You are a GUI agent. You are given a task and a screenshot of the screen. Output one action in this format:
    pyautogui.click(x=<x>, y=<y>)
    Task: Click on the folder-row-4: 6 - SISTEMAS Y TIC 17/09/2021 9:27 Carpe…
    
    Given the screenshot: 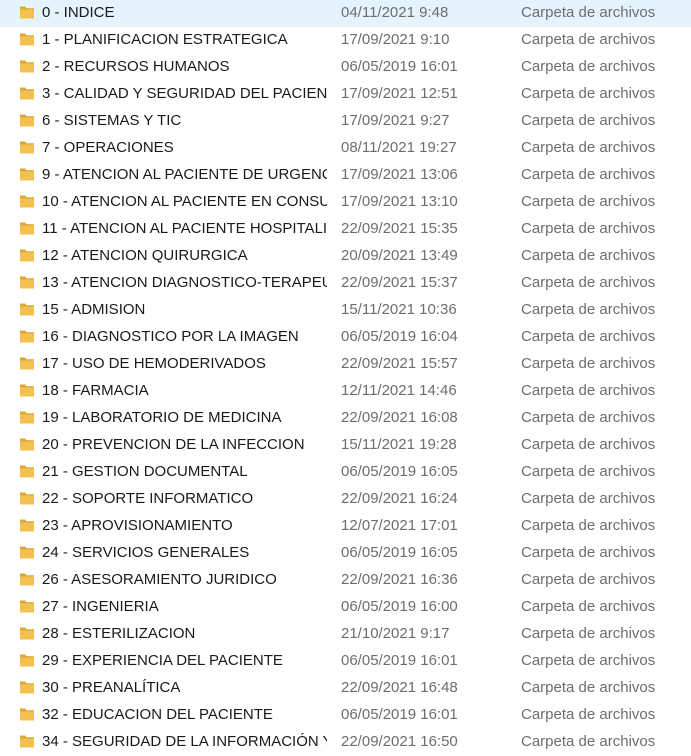 What is the action you would take?
    pyautogui.click(x=345, y=121)
    